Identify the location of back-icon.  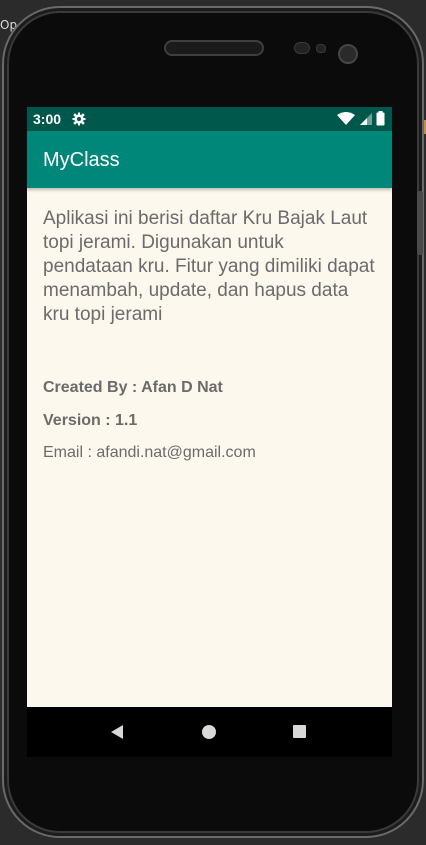
(117, 732).